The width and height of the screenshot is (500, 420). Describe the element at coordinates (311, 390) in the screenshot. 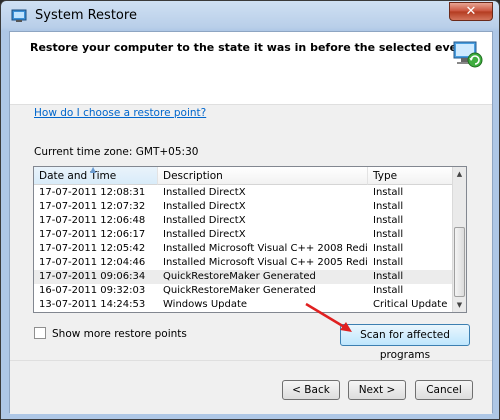

I see `back-button: < Back` at that location.